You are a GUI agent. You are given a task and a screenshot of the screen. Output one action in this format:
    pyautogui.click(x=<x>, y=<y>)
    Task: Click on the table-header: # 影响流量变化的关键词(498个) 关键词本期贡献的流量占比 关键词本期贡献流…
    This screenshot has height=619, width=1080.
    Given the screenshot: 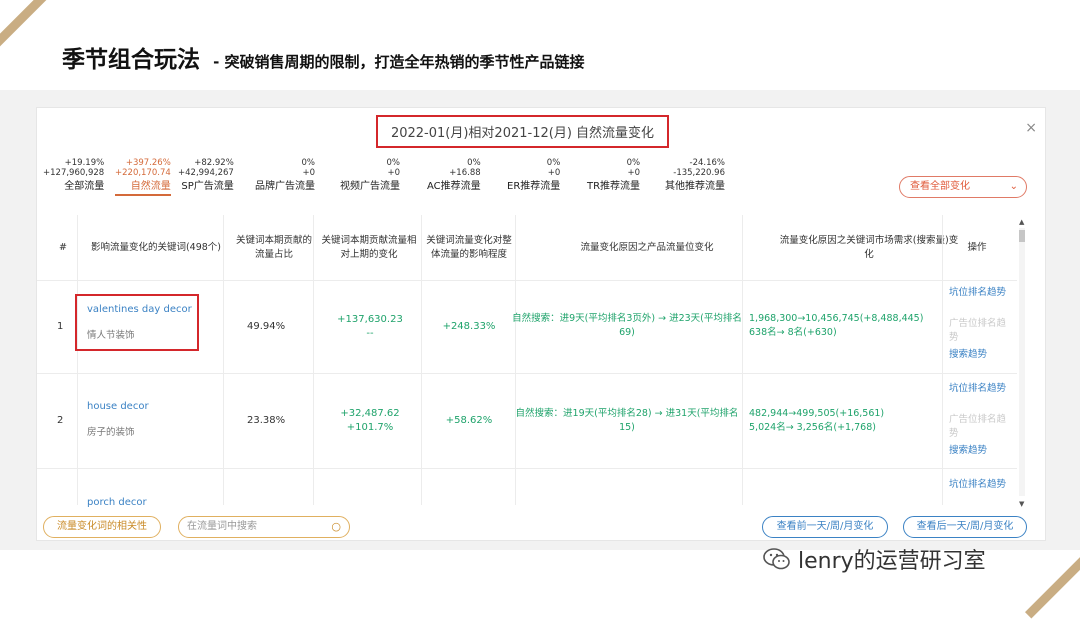 What is the action you would take?
    pyautogui.click(x=527, y=247)
    